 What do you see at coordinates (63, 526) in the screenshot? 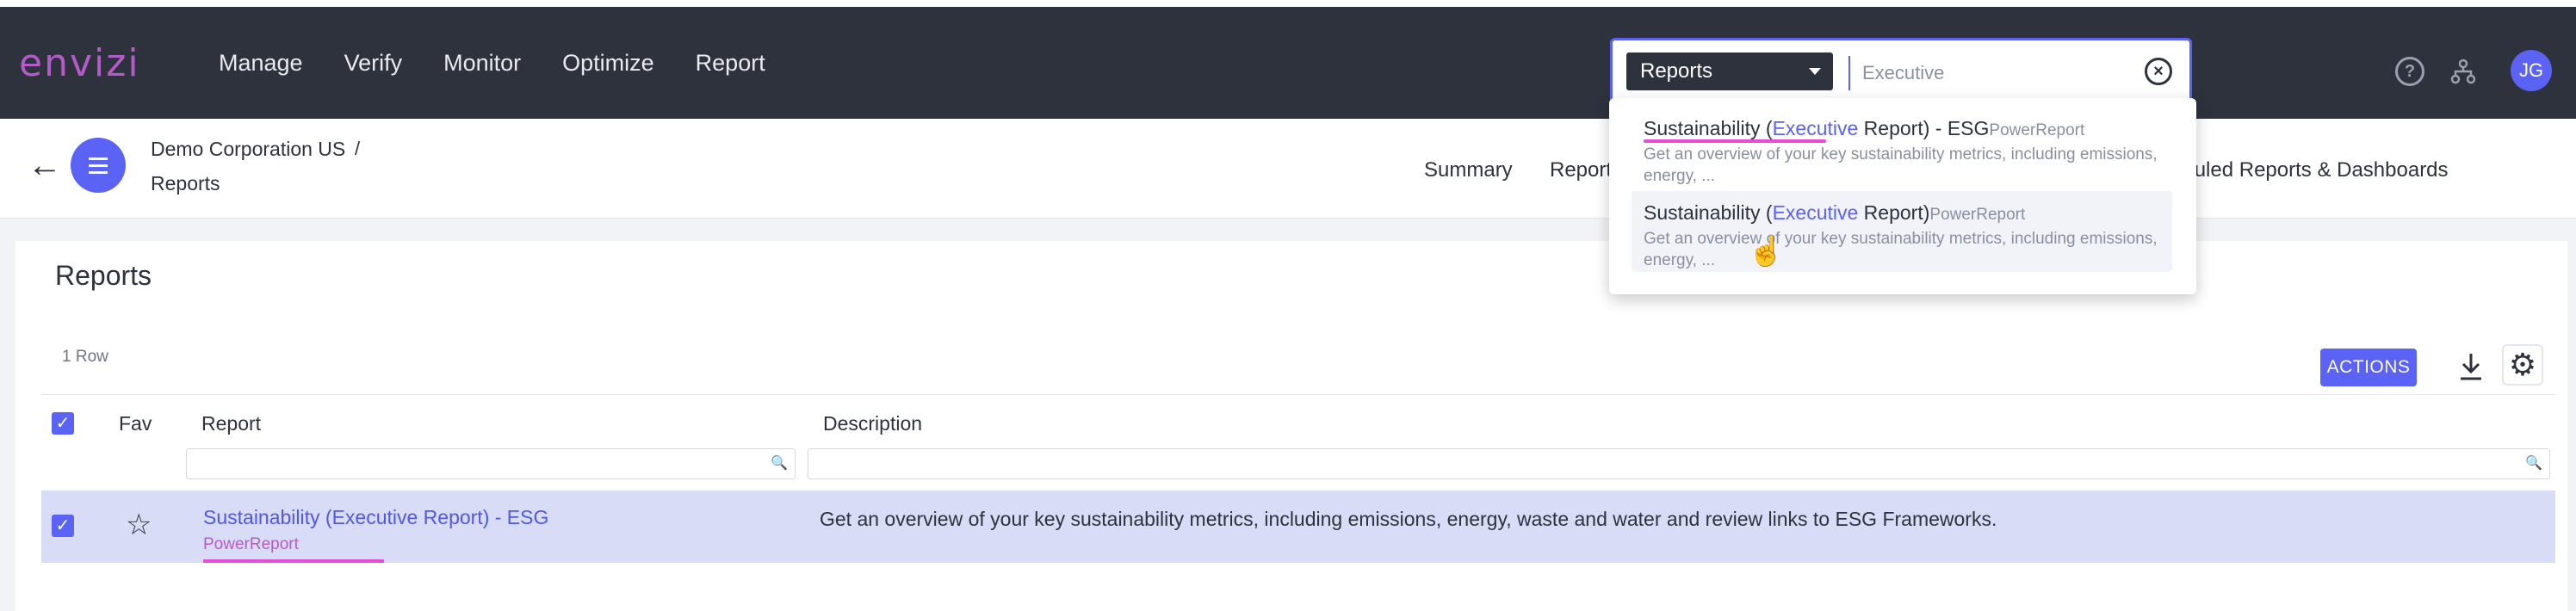
I see `row-checkbox: ✓` at bounding box center [63, 526].